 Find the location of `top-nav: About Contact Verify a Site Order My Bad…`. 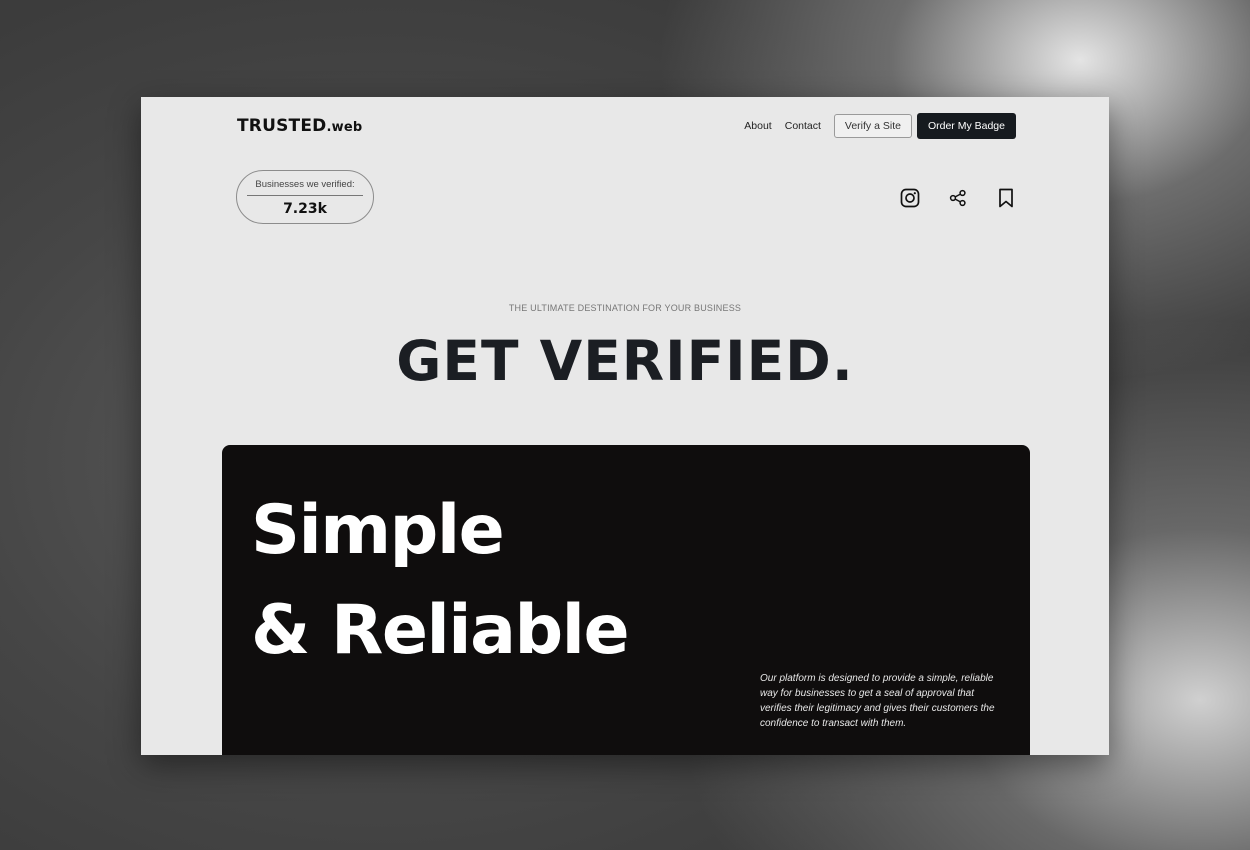

top-nav: About Contact Verify a Site Order My Bad… is located at coordinates (873, 126).